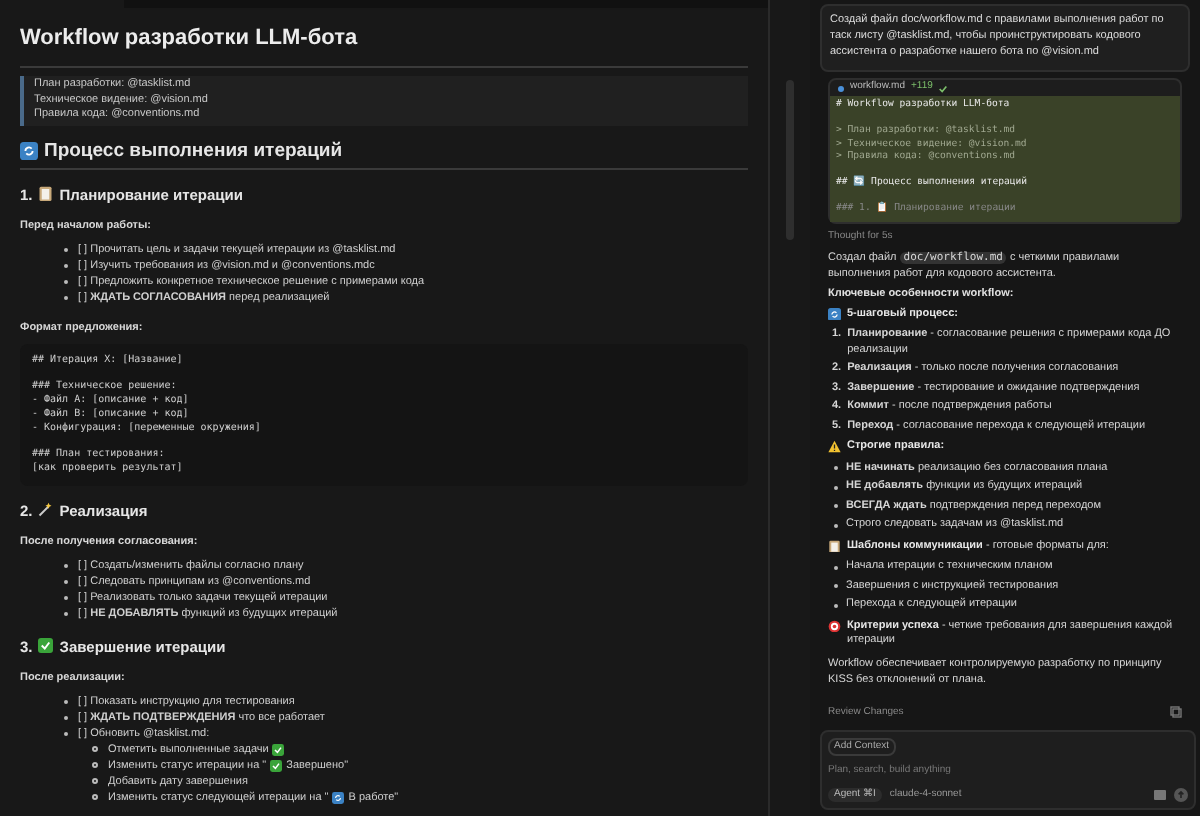 The height and width of the screenshot is (816, 1200). Describe the element at coordinates (193, 150) in the screenshot. I see `section-heading: Процесс выполнения итераций` at that location.